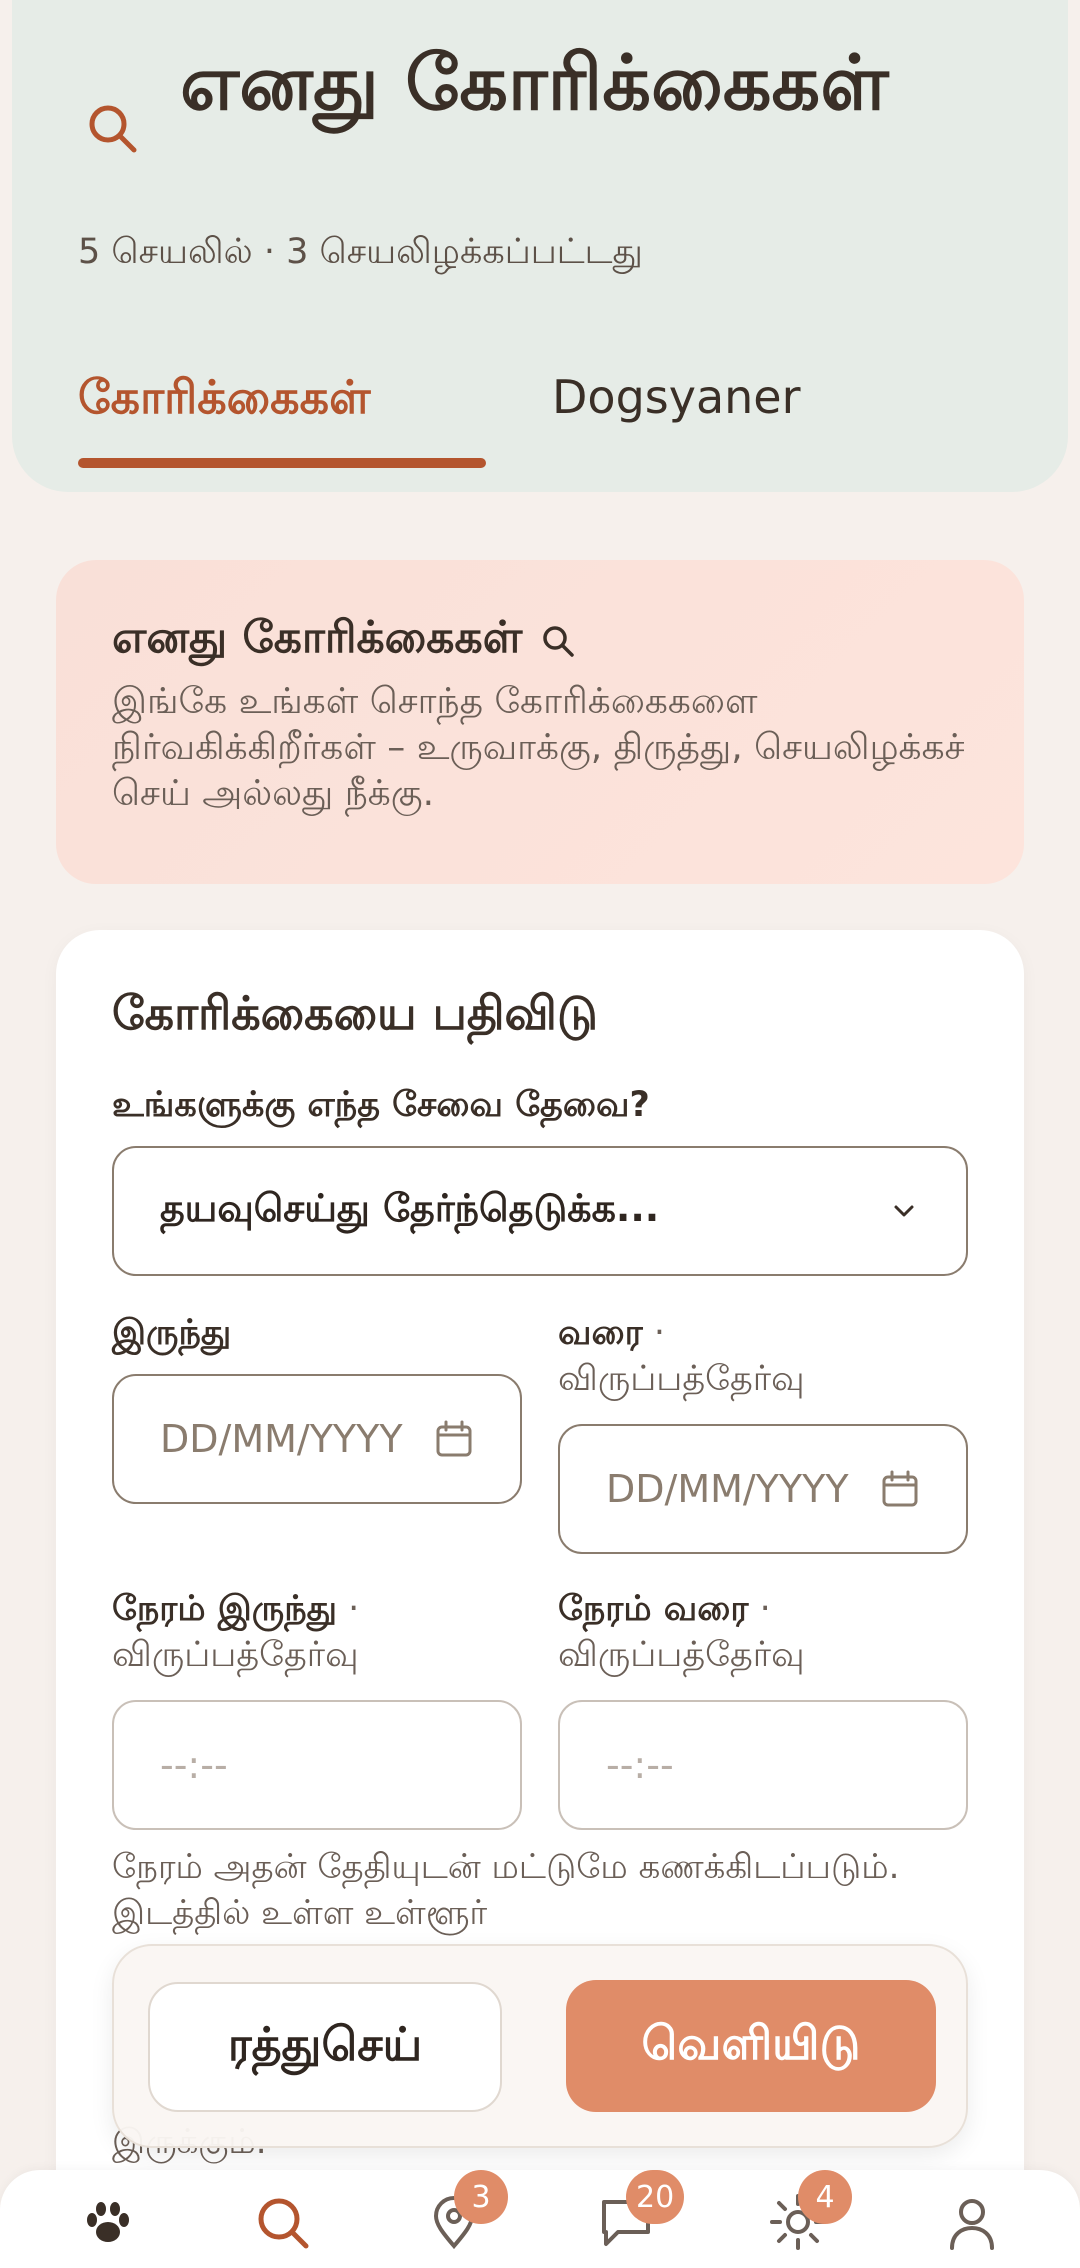 The width and height of the screenshot is (1080, 2268). I want to click on page-title: எனது கோரிக்கைகள், so click(534, 82).